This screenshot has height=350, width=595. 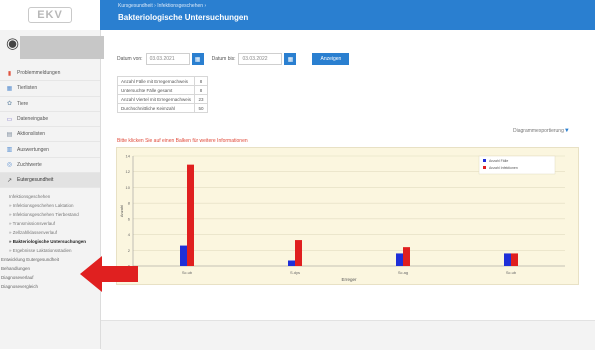 I want to click on date-from-input: 03.03.2021, so click(x=167, y=59).